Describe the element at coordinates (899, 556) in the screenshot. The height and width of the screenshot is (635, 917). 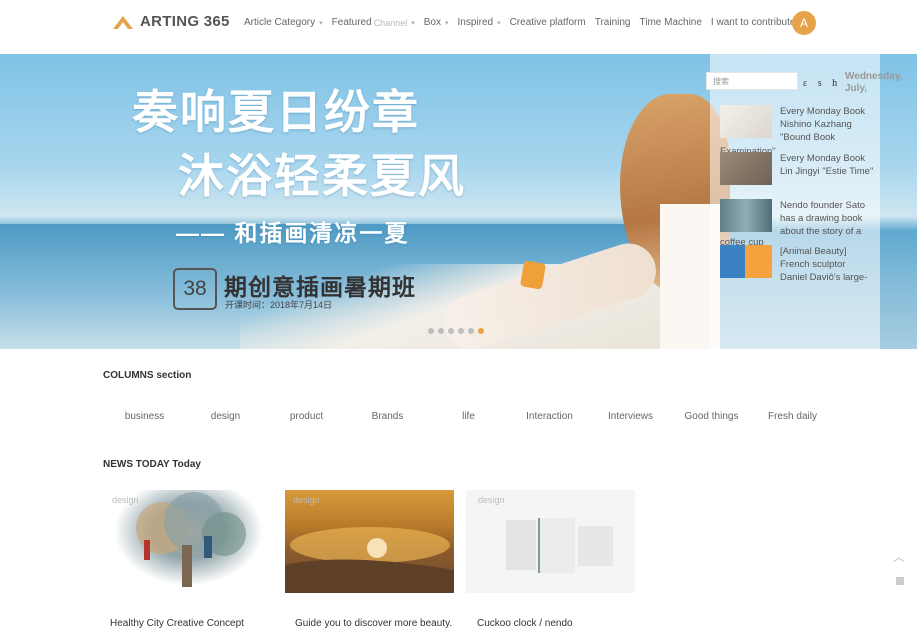
I see `chevron-up-icon: ︿` at that location.